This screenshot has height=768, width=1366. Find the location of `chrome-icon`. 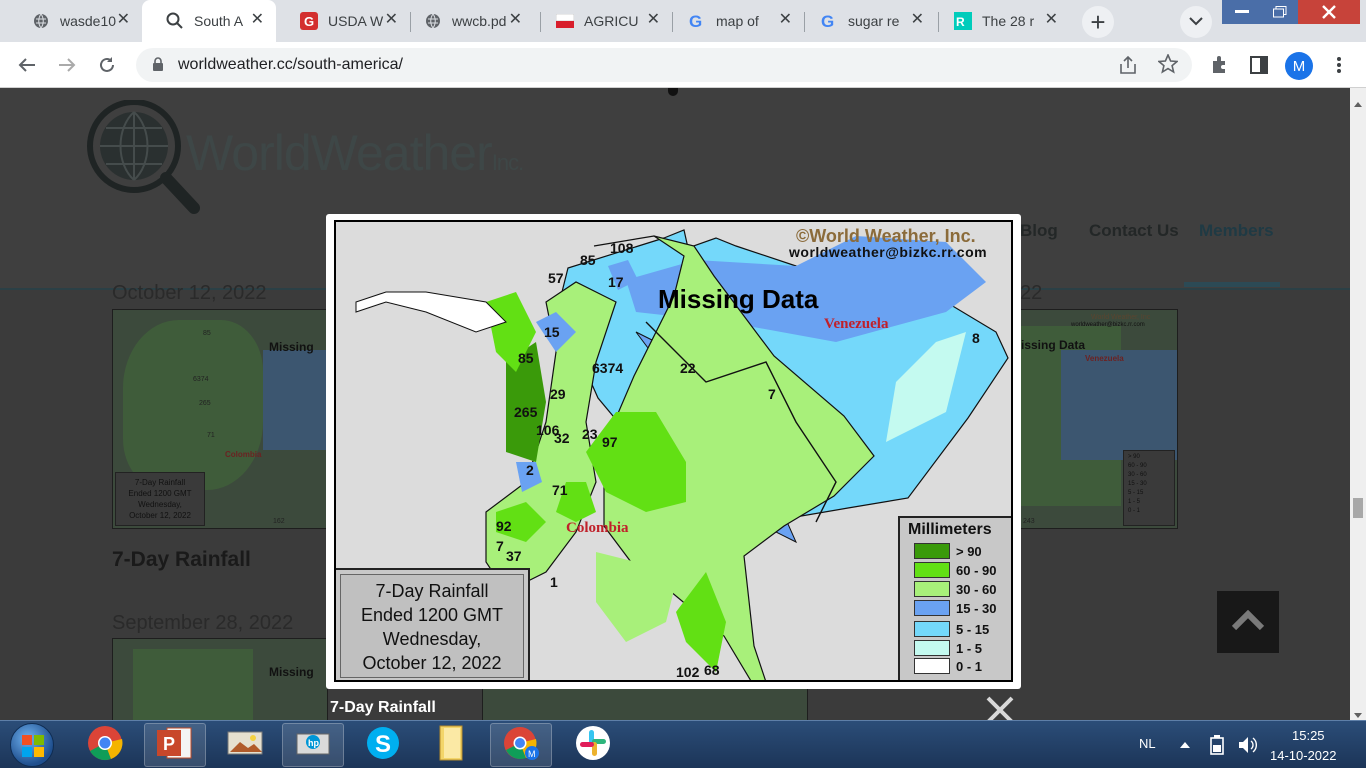

chrome-icon is located at coordinates (105, 745).